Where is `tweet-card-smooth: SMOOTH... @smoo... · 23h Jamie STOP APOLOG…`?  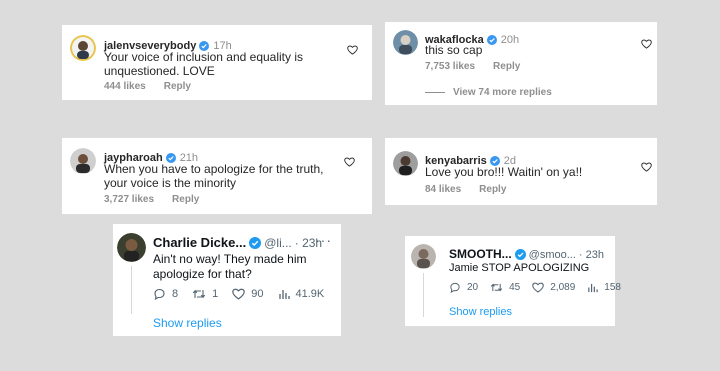 tweet-card-smooth: SMOOTH... @smoo... · 23h Jamie STOP APOLOG… is located at coordinates (513, 281).